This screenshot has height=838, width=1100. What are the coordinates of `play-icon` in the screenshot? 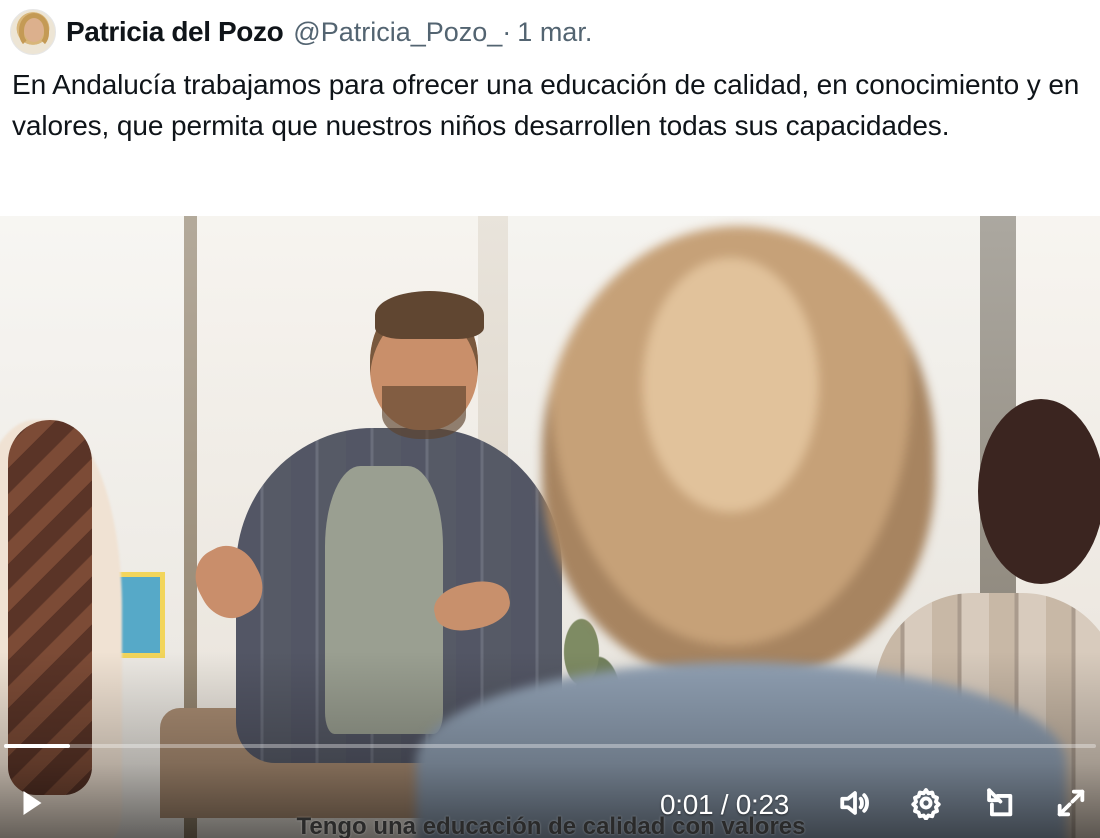 It's located at (32, 803).